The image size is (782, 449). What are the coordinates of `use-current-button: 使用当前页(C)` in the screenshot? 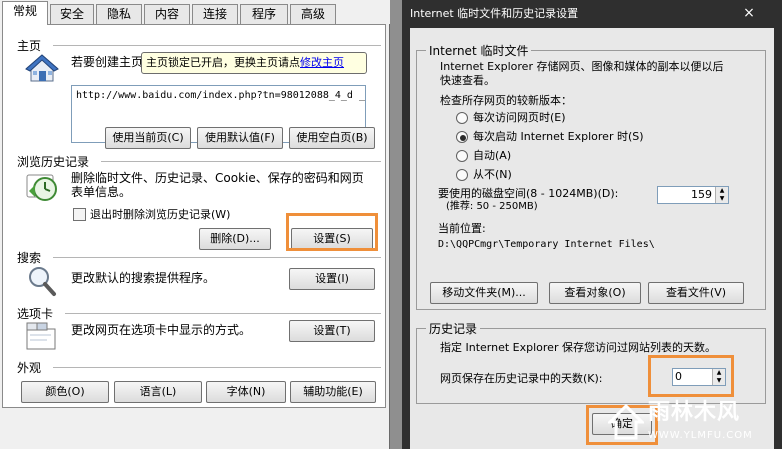 It's located at (148, 138).